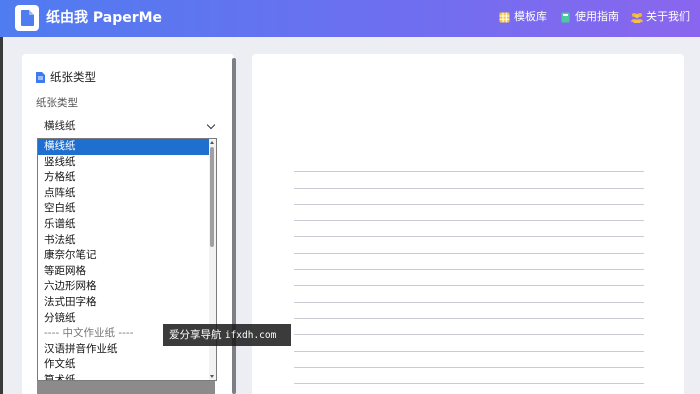 Image resolution: width=700 pixels, height=394 pixels. I want to click on nav-about-us: 关于我们, so click(660, 17).